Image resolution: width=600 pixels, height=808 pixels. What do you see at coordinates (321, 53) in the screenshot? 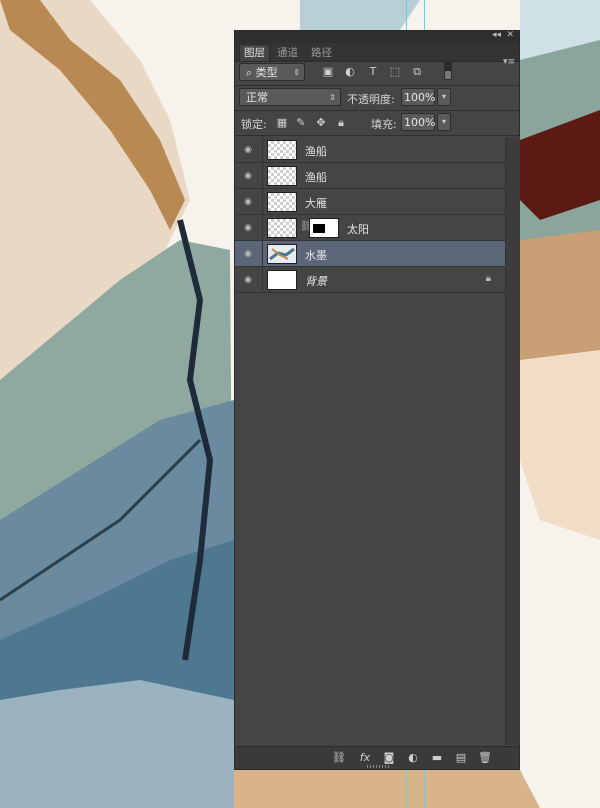
I see `tab-paths: 路径` at bounding box center [321, 53].